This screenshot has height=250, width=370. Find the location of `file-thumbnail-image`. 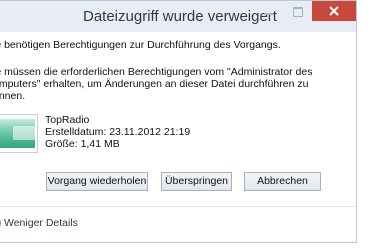

file-thumbnail-image is located at coordinates (17, 133).